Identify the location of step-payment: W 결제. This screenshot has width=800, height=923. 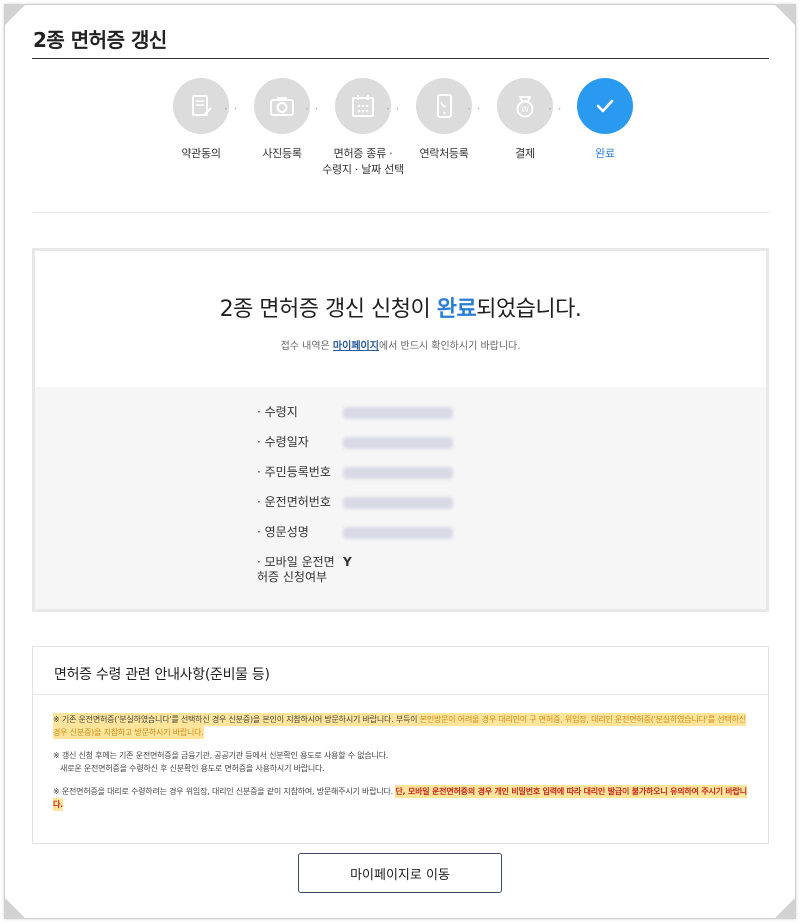
(525, 120).